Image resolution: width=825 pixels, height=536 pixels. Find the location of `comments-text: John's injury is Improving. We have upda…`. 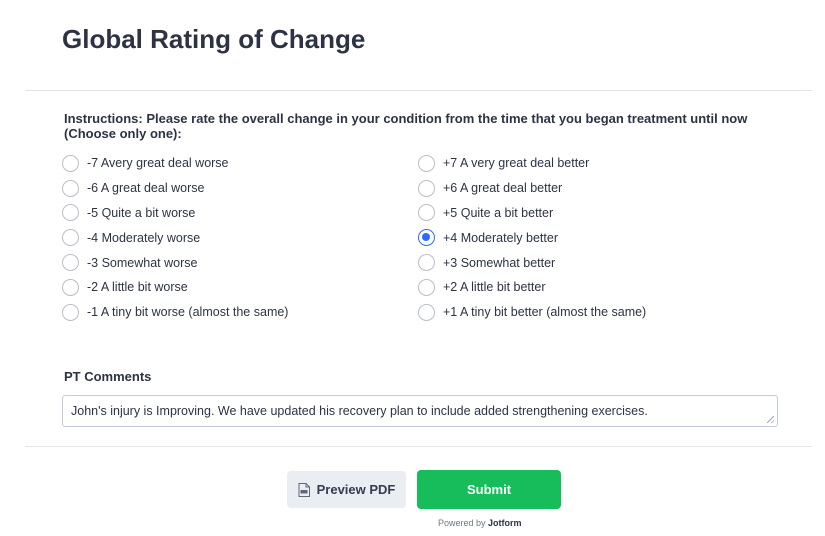

comments-text: John's injury is Improving. We have upda… is located at coordinates (359, 411).